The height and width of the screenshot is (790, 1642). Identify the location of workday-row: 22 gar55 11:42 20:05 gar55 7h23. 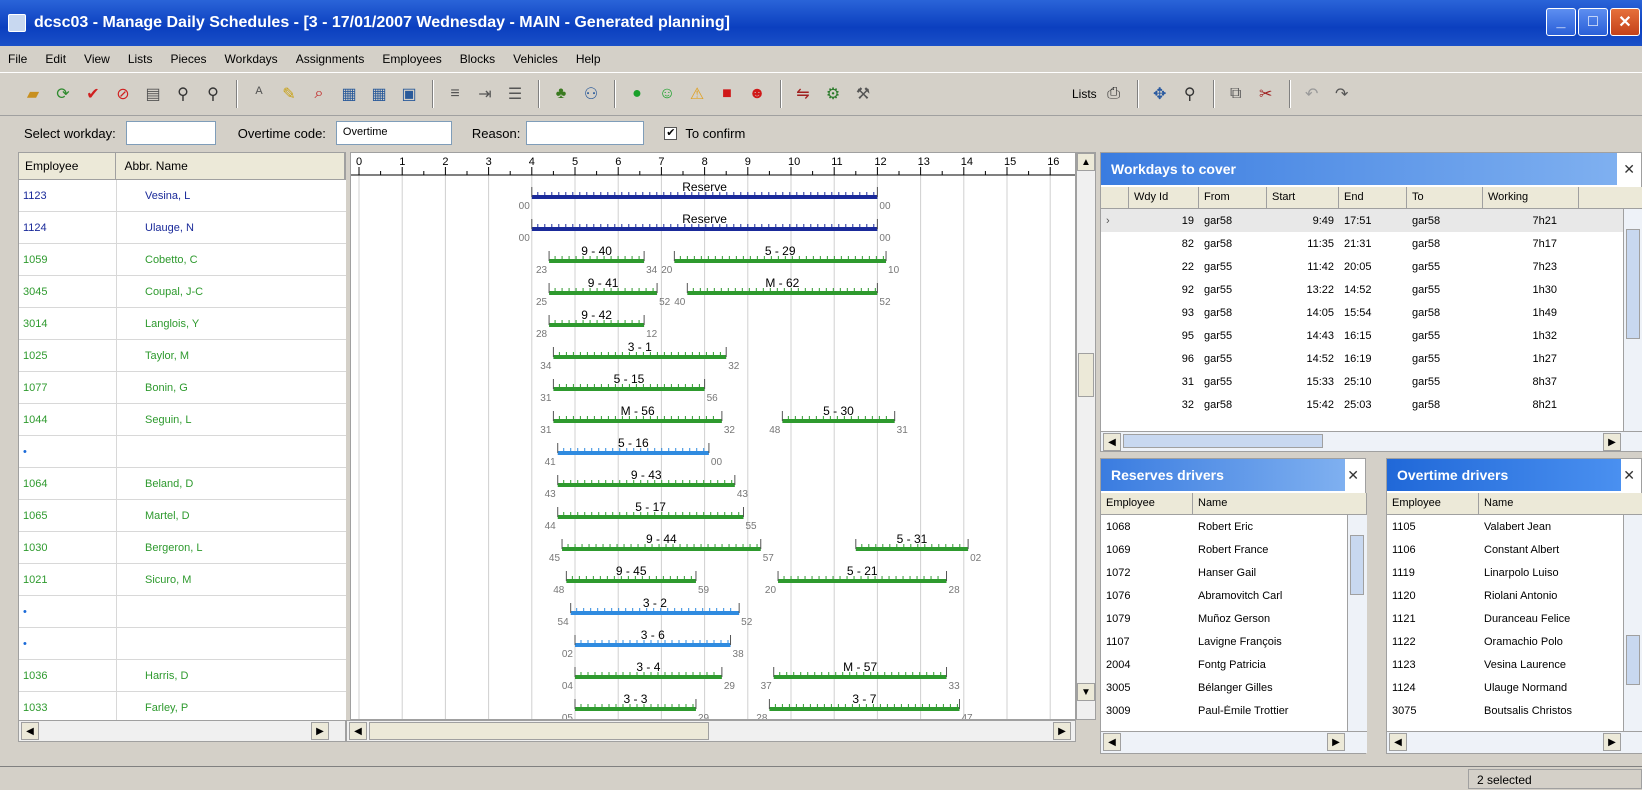
(1362, 266).